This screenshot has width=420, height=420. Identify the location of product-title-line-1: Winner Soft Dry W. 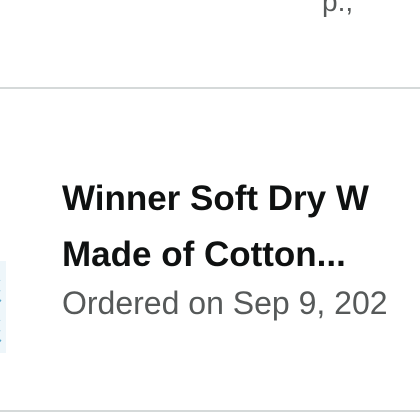
(215, 198).